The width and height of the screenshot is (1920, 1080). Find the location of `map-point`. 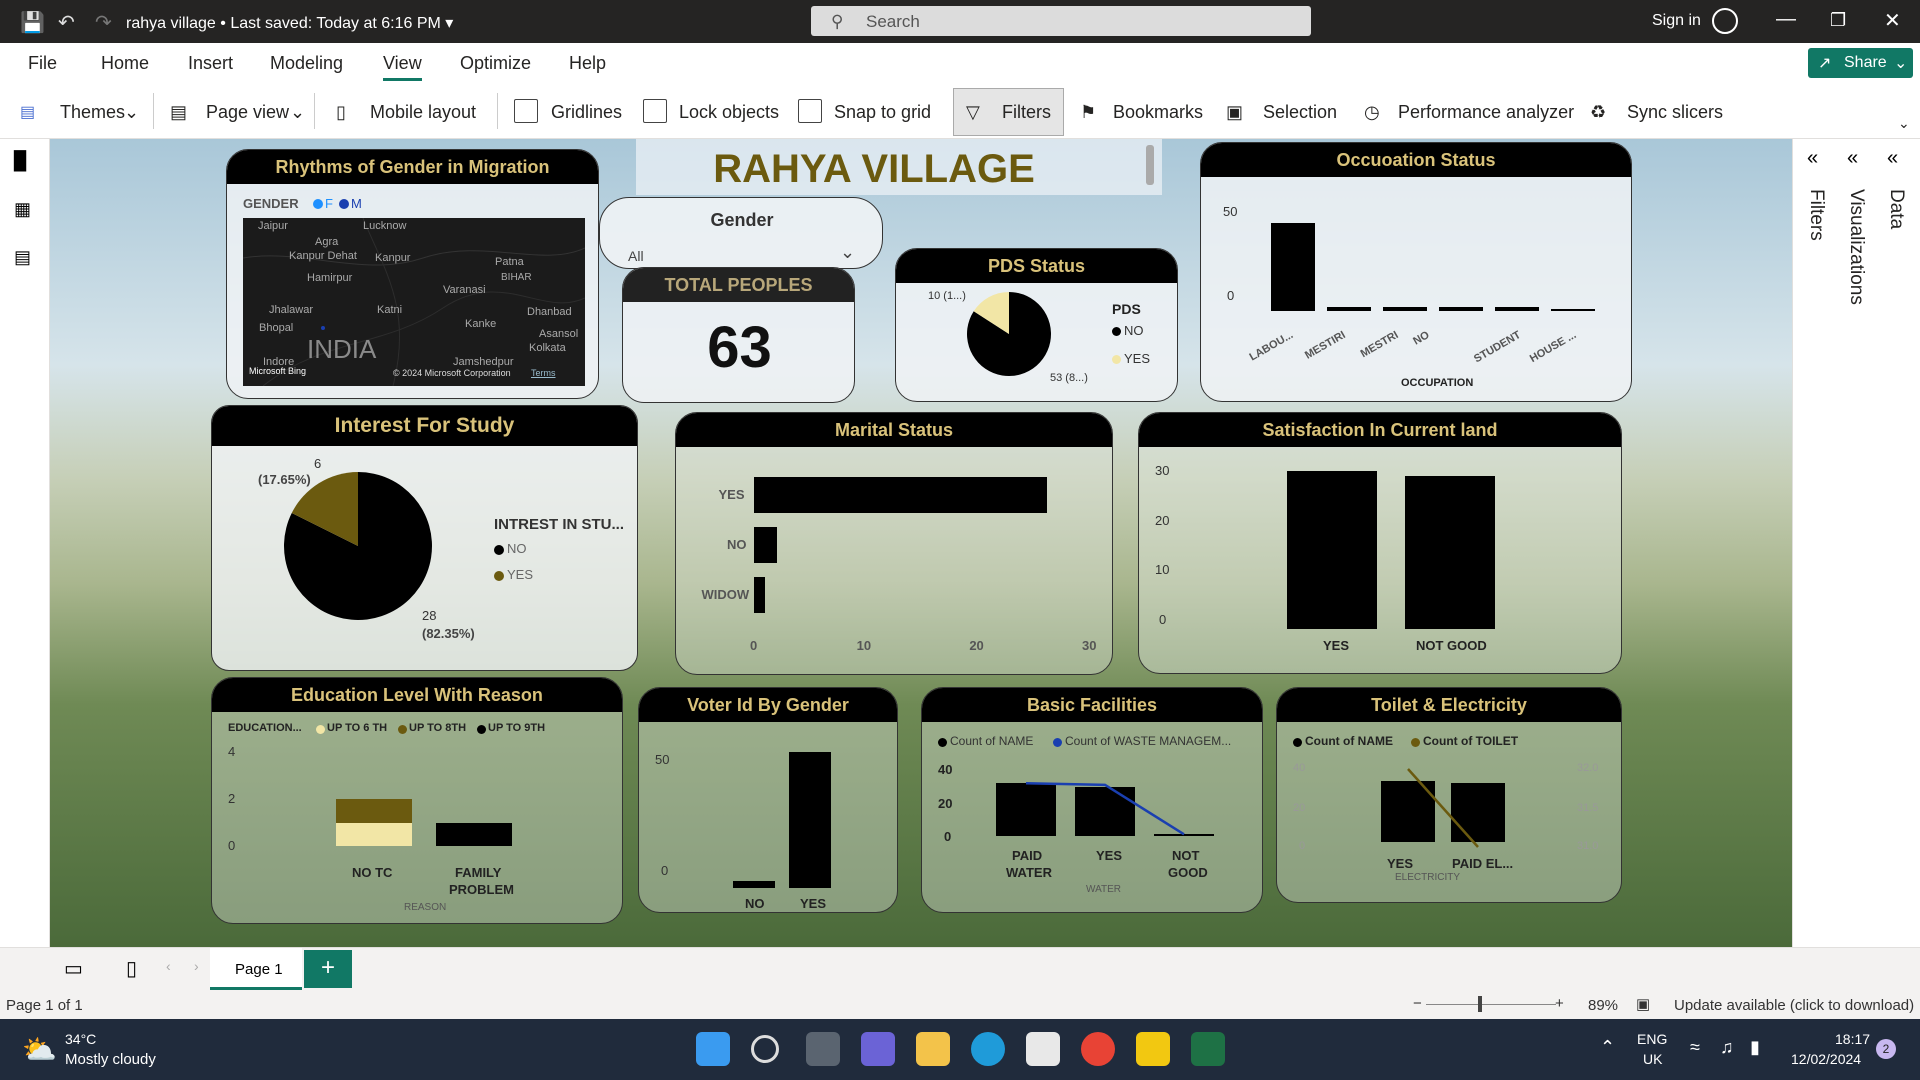

map-point is located at coordinates (323, 328).